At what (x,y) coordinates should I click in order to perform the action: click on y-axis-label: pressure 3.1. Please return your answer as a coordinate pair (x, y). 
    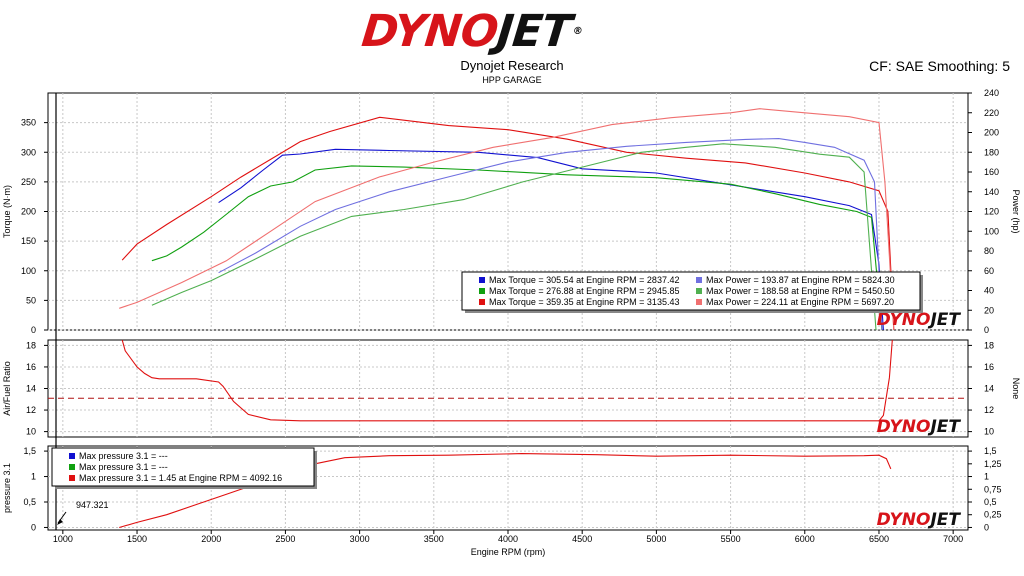
    Looking at the image, I should click on (7, 488).